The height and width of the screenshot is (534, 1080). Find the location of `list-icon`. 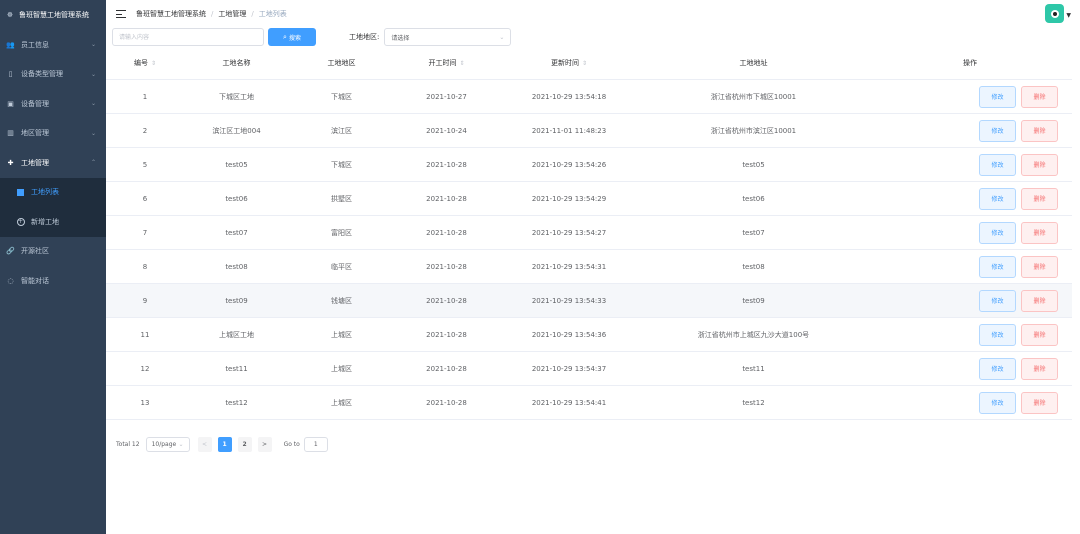

list-icon is located at coordinates (20, 192).